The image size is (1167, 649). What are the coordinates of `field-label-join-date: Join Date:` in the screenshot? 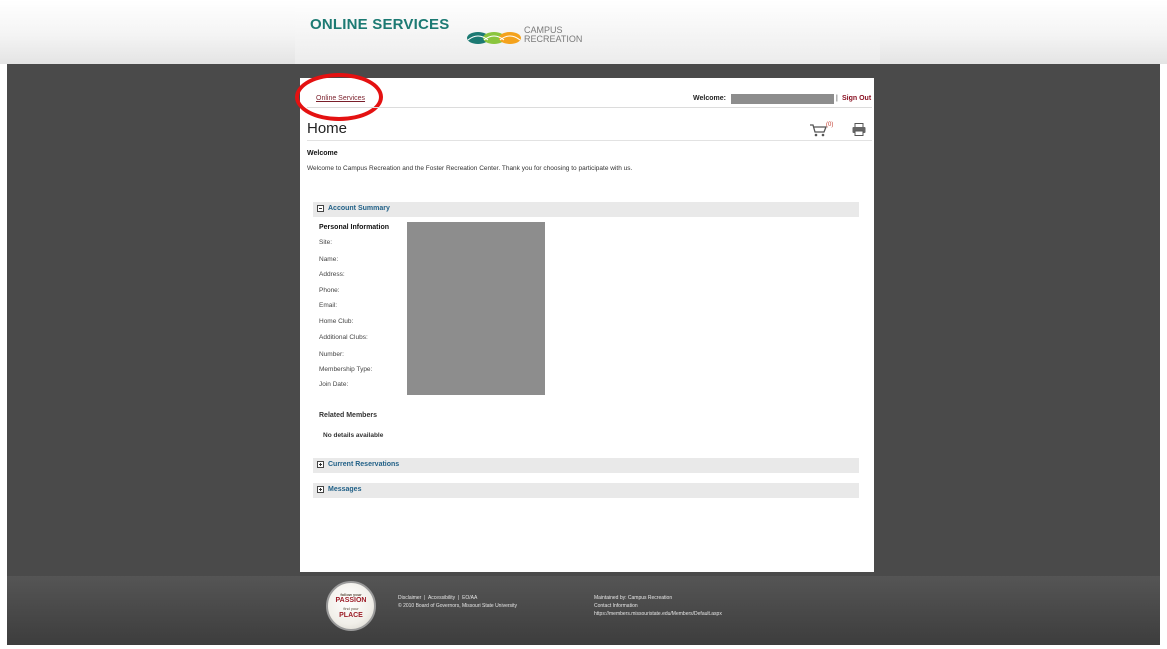 It's located at (334, 384).